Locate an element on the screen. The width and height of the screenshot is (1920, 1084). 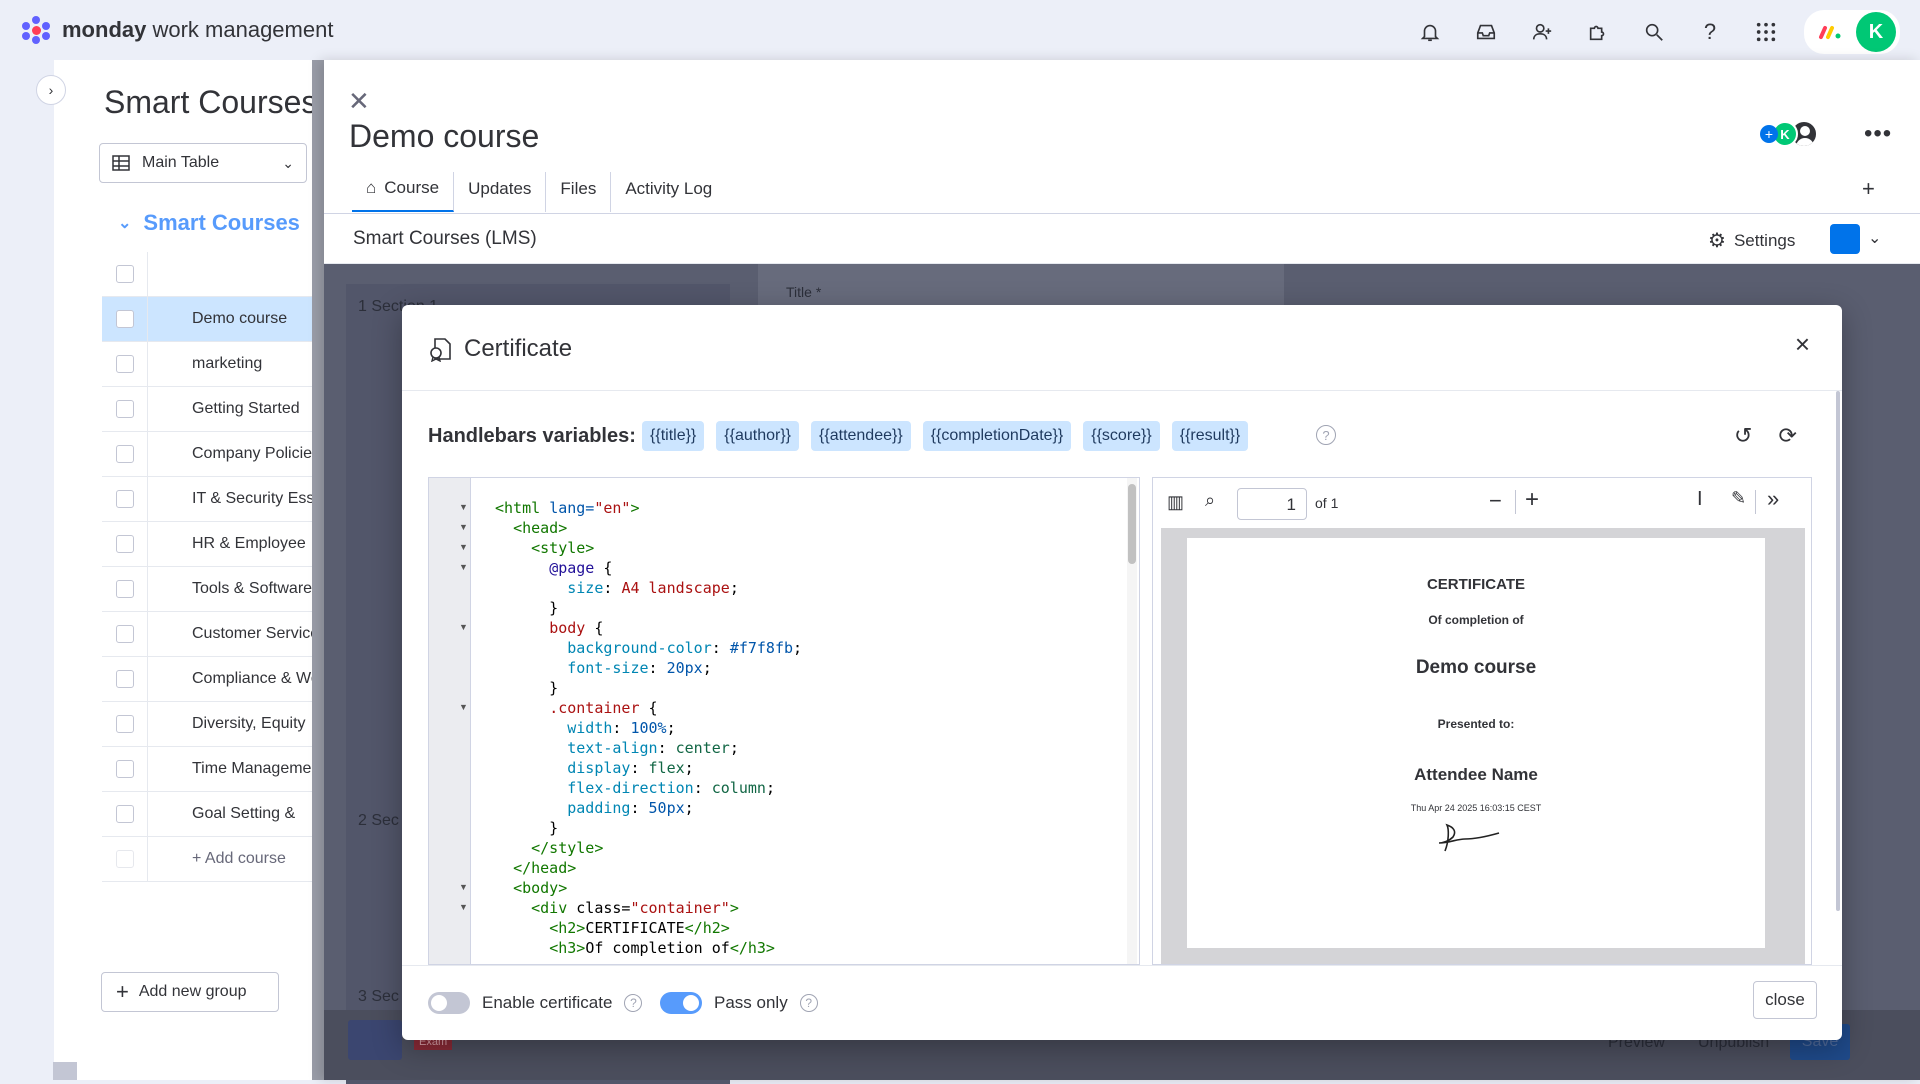
var-title-chip: {{title}} is located at coordinates (673, 436).